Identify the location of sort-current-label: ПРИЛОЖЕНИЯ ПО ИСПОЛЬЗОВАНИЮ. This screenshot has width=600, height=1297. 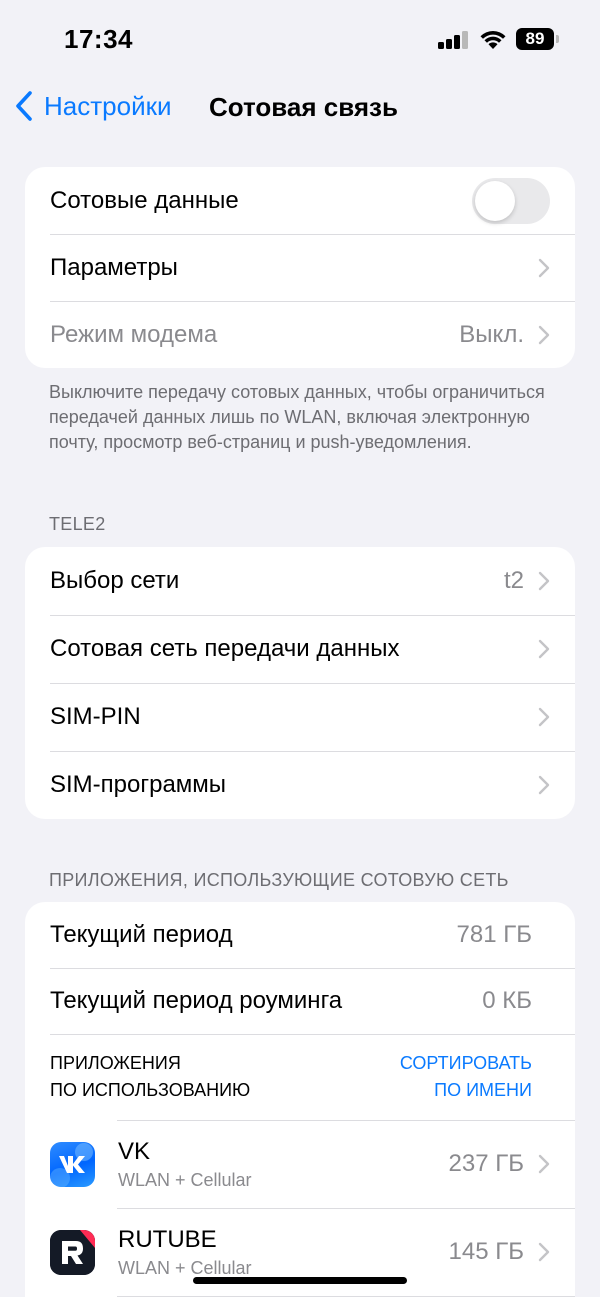
(150, 1076).